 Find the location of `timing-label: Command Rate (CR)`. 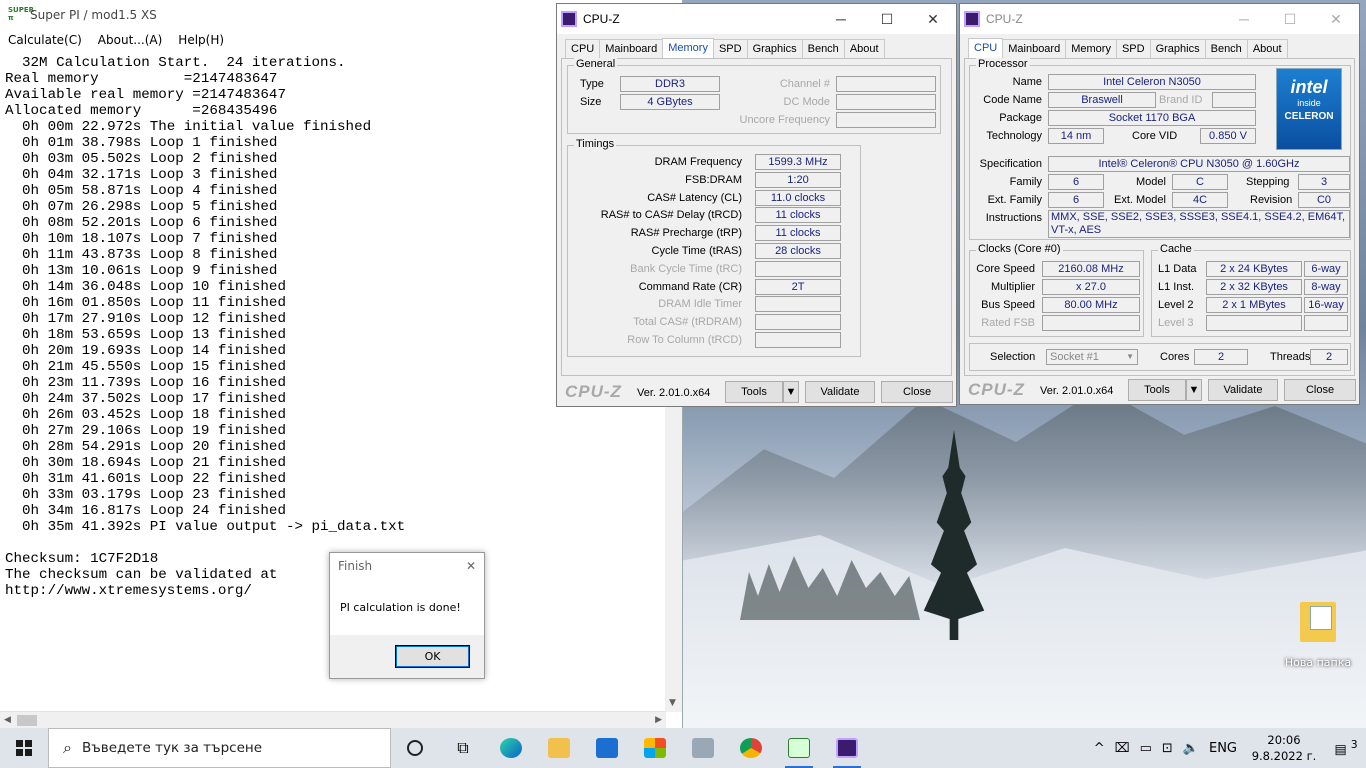

timing-label: Command Rate (CR) is located at coordinates (690, 286).